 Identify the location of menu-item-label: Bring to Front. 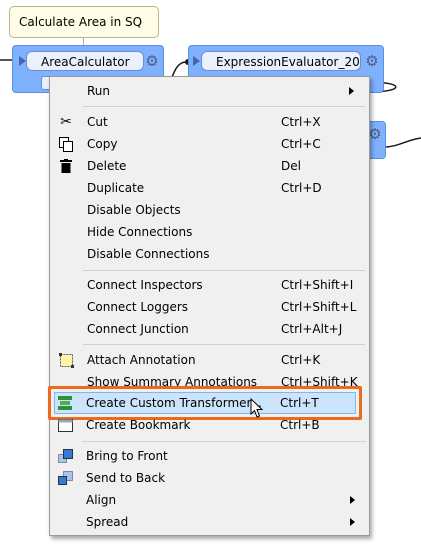
(127, 456).